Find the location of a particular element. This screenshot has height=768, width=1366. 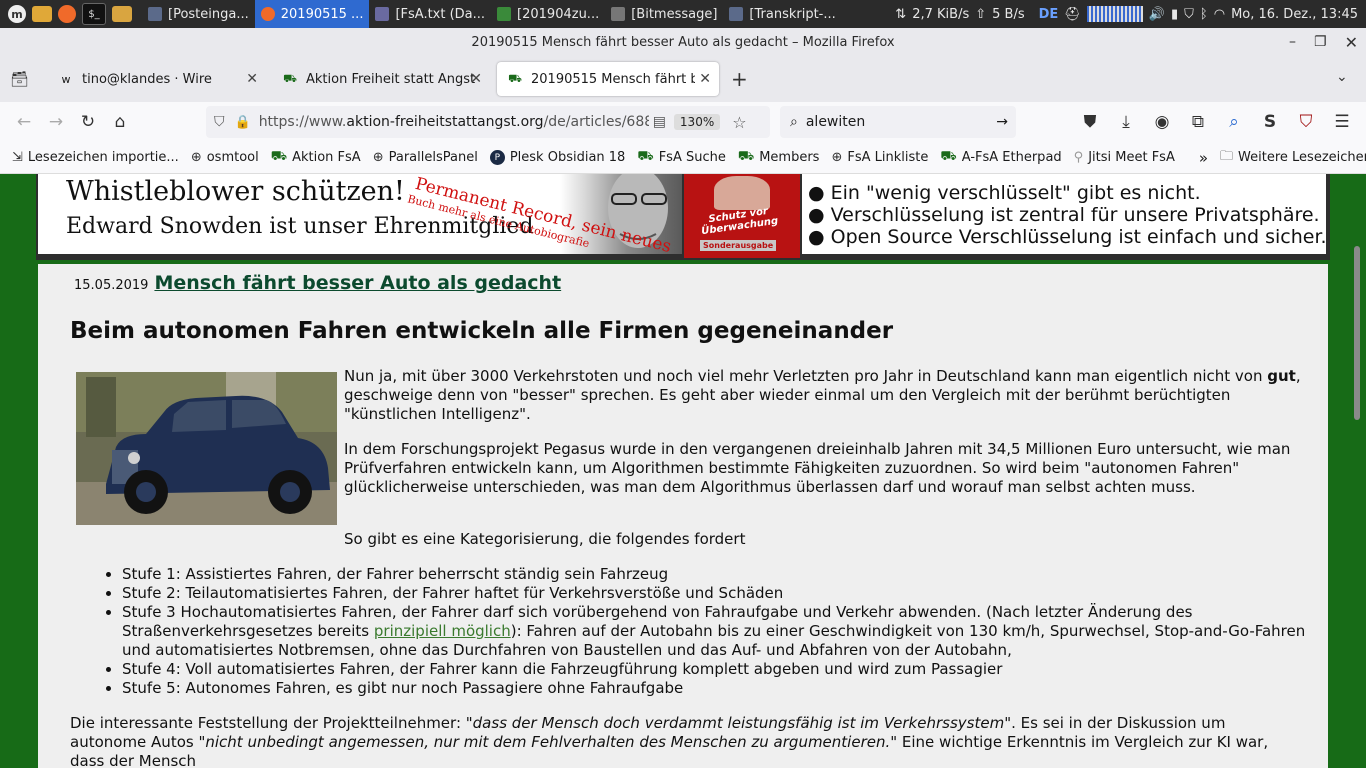

bookmark-item: ⛟ A-FsA Etherpad is located at coordinates (1000, 157).